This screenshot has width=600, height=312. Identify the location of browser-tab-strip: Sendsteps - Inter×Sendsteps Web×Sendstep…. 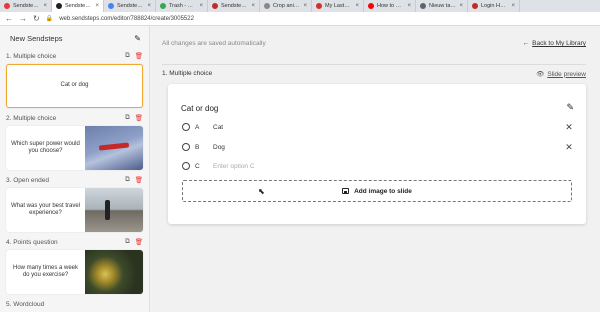
(300, 6).